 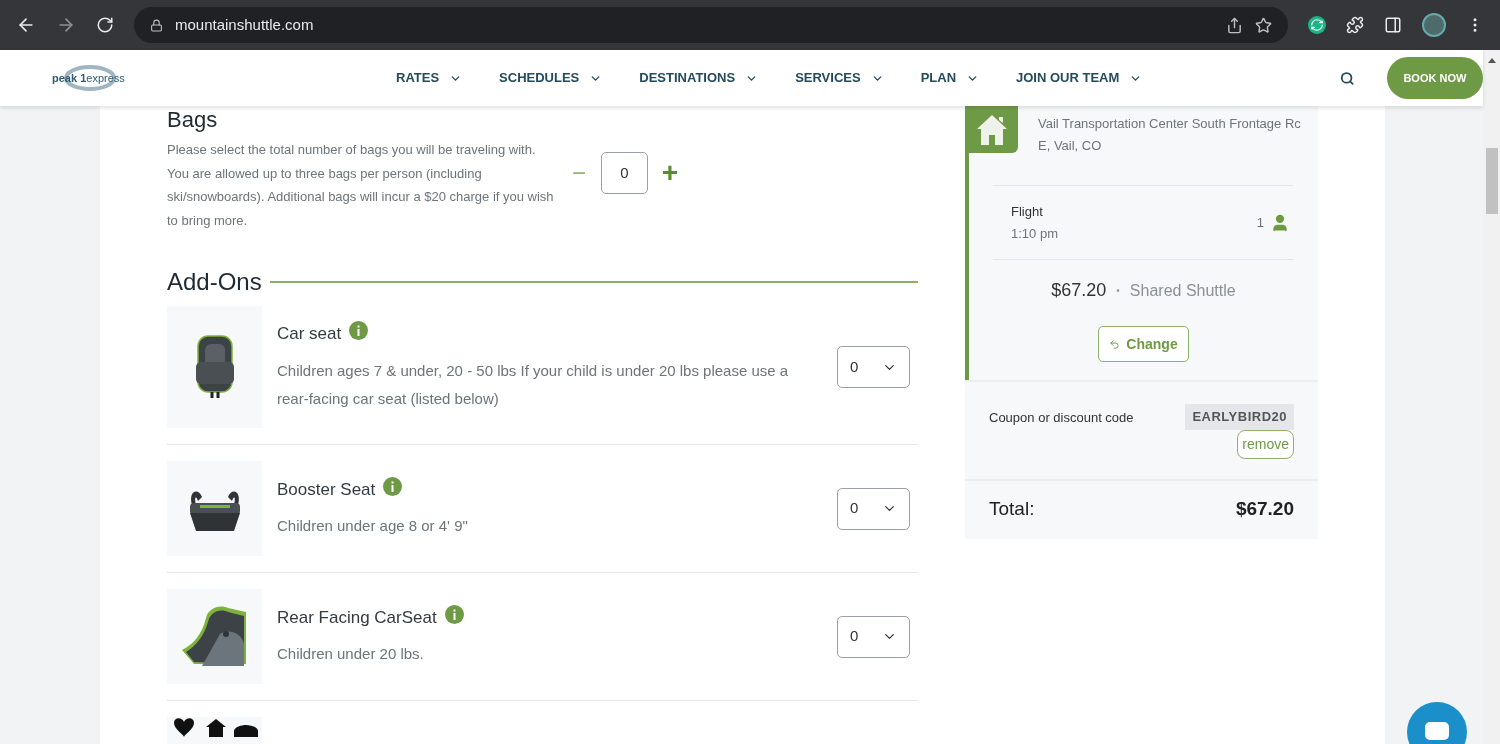 I want to click on flight-label: Flight, so click(x=1027, y=212).